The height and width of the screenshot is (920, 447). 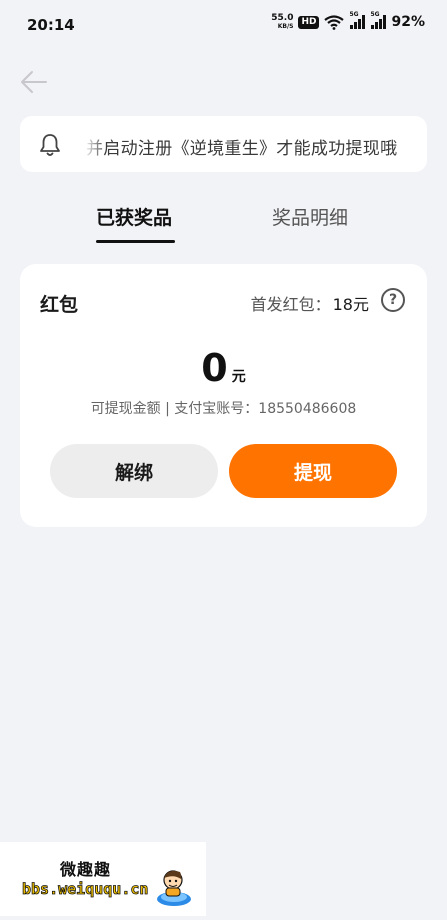 I want to click on battery-level: 92%, so click(x=408, y=22).